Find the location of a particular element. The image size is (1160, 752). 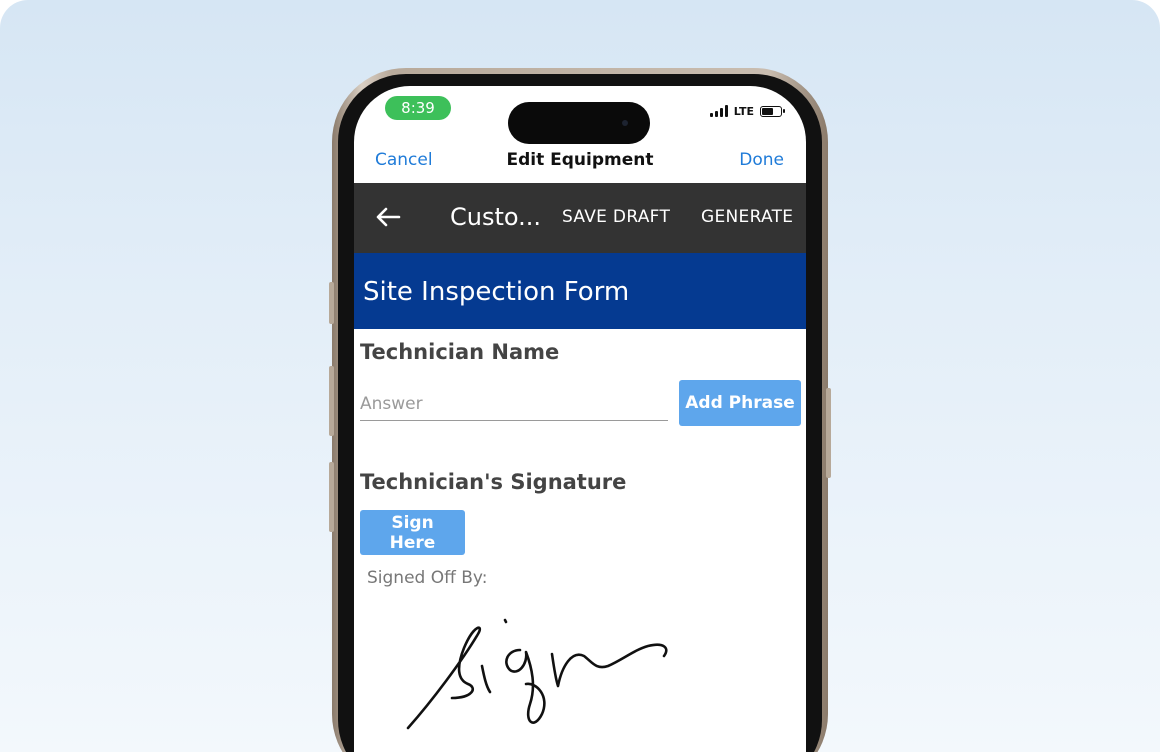

dynamic-island is located at coordinates (579, 123).